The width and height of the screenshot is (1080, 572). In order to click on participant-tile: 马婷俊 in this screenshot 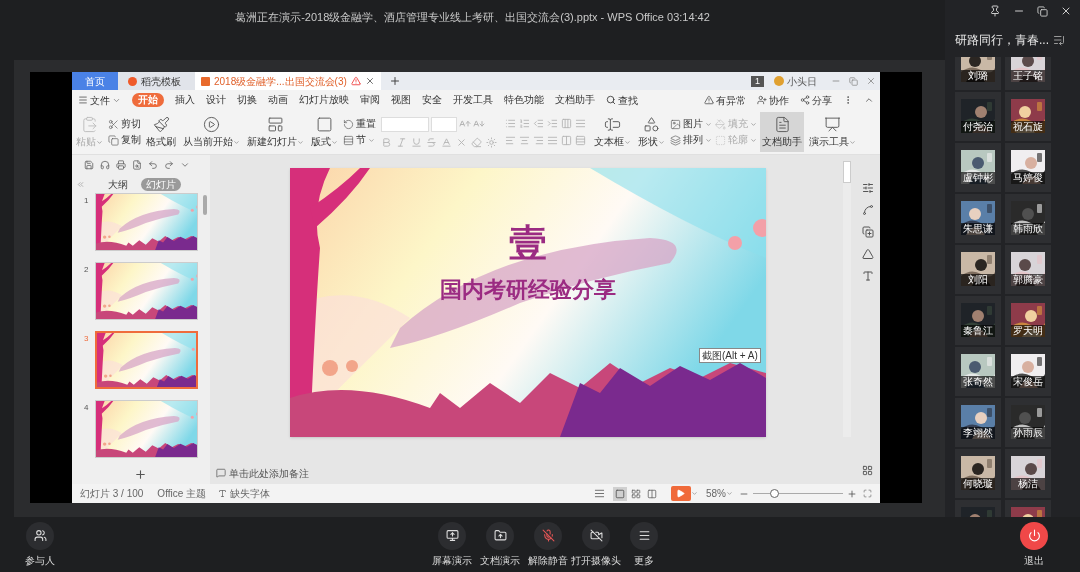, I will do `click(1028, 167)`.